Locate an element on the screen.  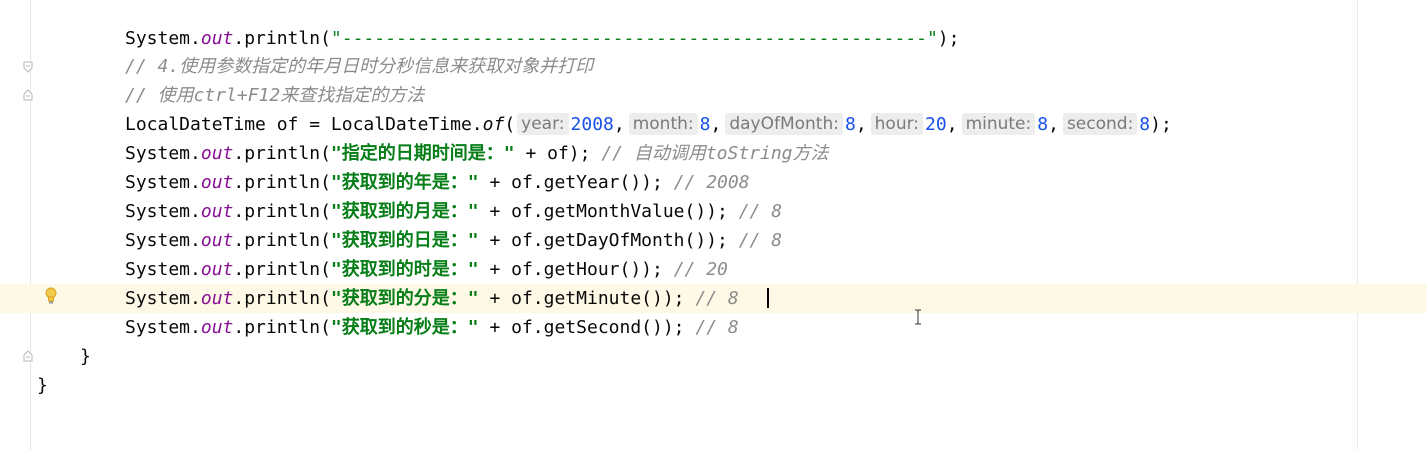
string-literal: "获取到的秒是：" is located at coordinates (404, 327).